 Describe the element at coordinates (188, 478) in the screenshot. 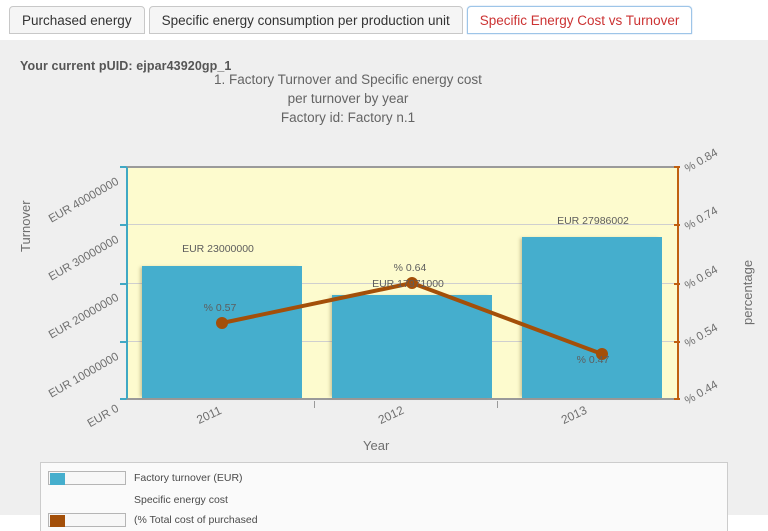

I see `legend-label-turnover: Factory turnover (EUR)` at that location.